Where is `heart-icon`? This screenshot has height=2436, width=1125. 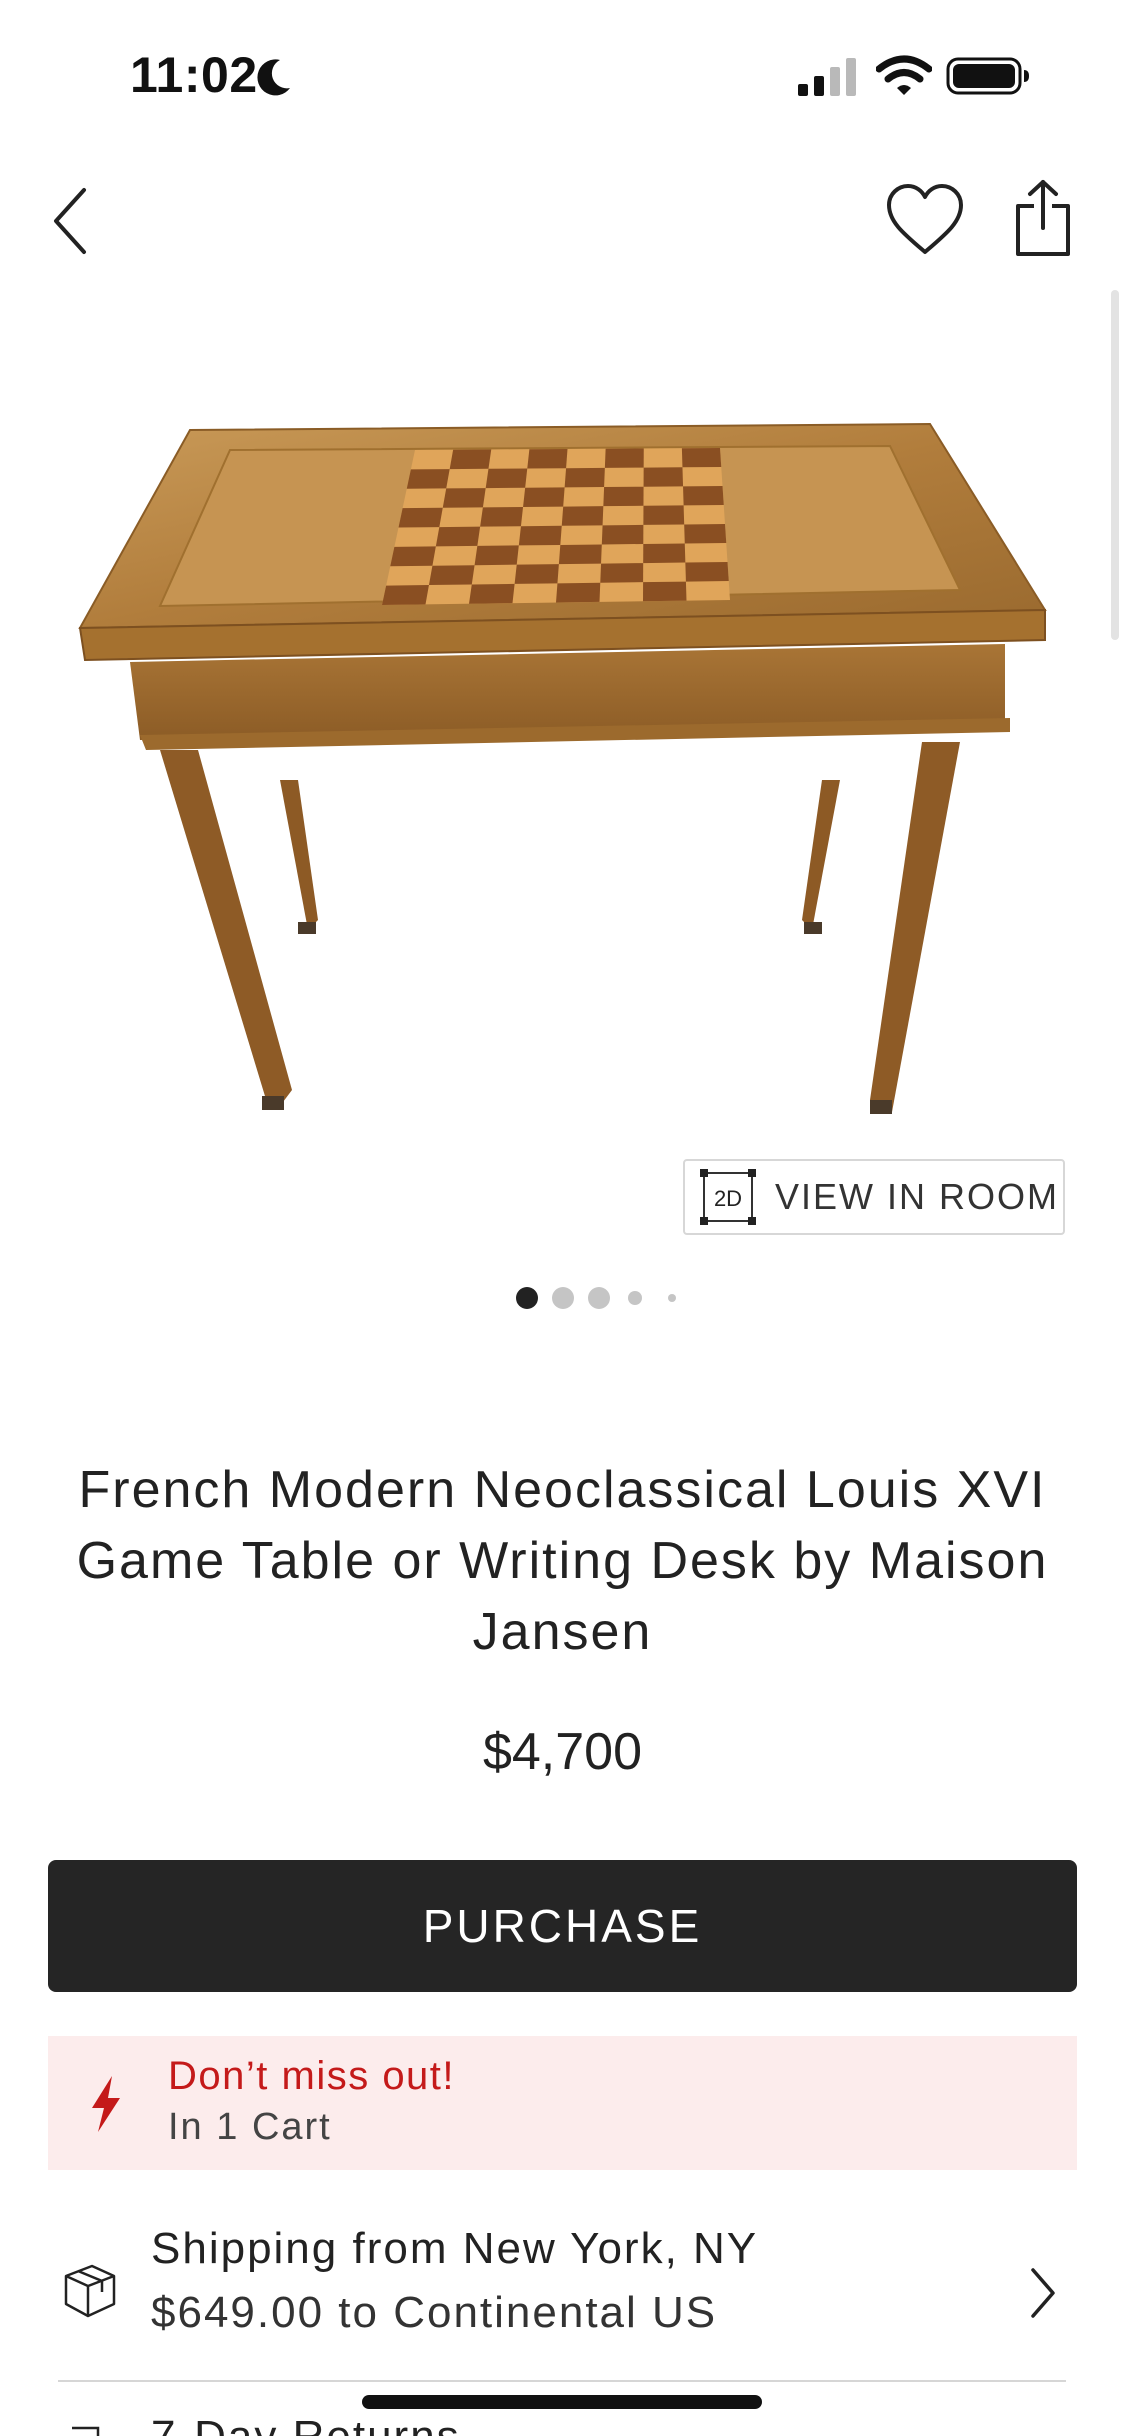
heart-icon is located at coordinates (925, 220).